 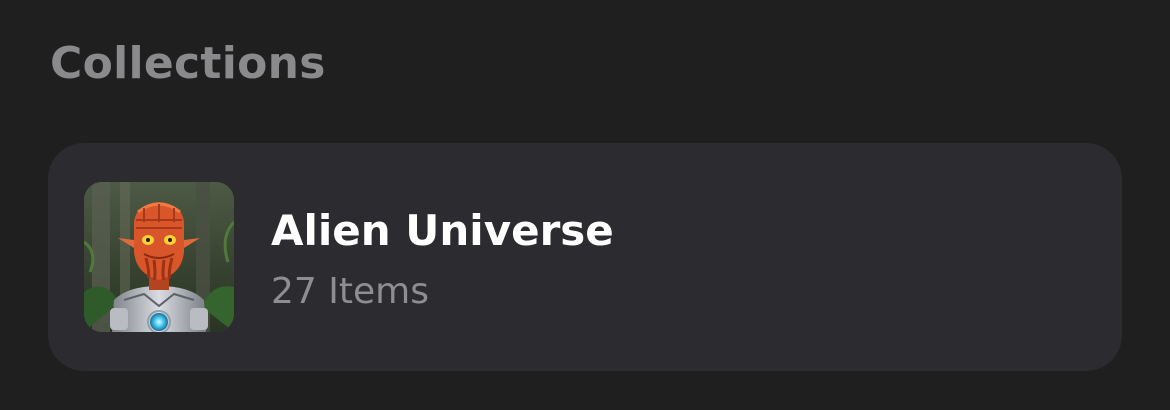 What do you see at coordinates (350, 291) in the screenshot?
I see `collection-item-count: 27 Items` at bounding box center [350, 291].